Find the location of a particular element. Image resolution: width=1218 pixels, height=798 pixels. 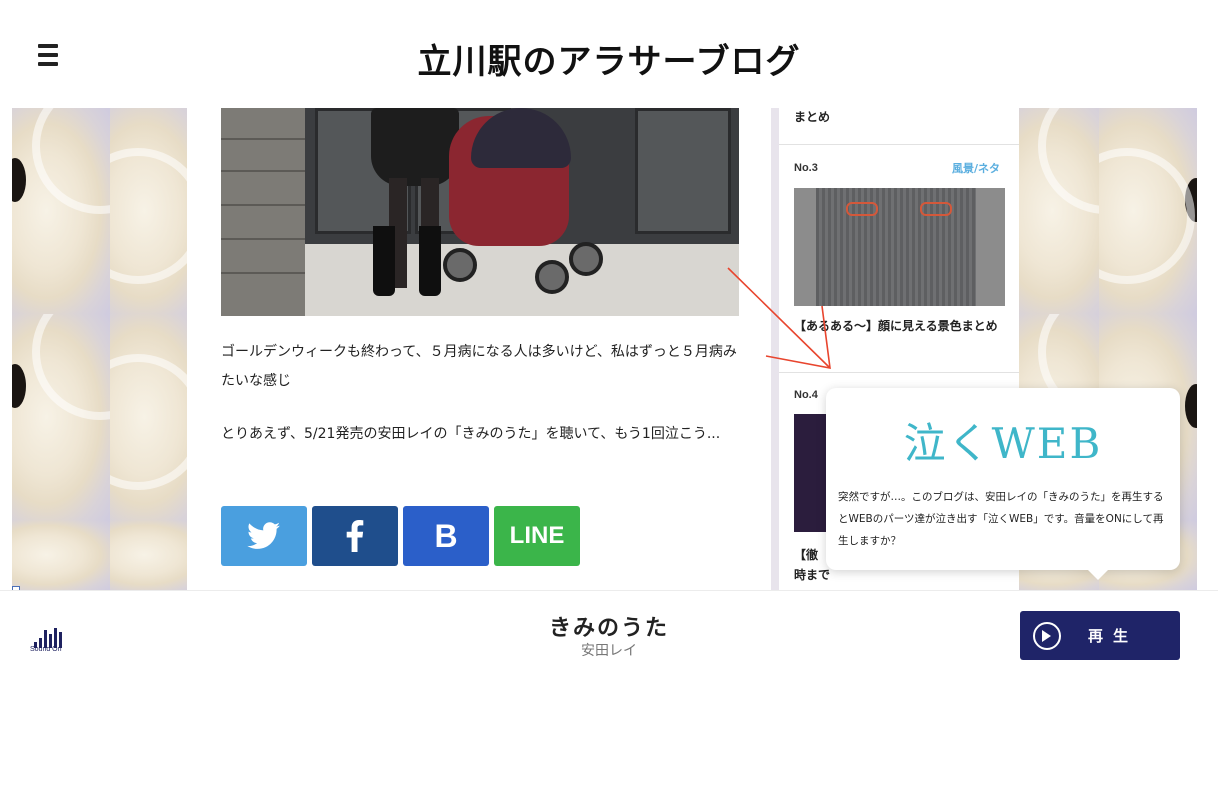

twitter-bird-icon is located at coordinates (263, 535).